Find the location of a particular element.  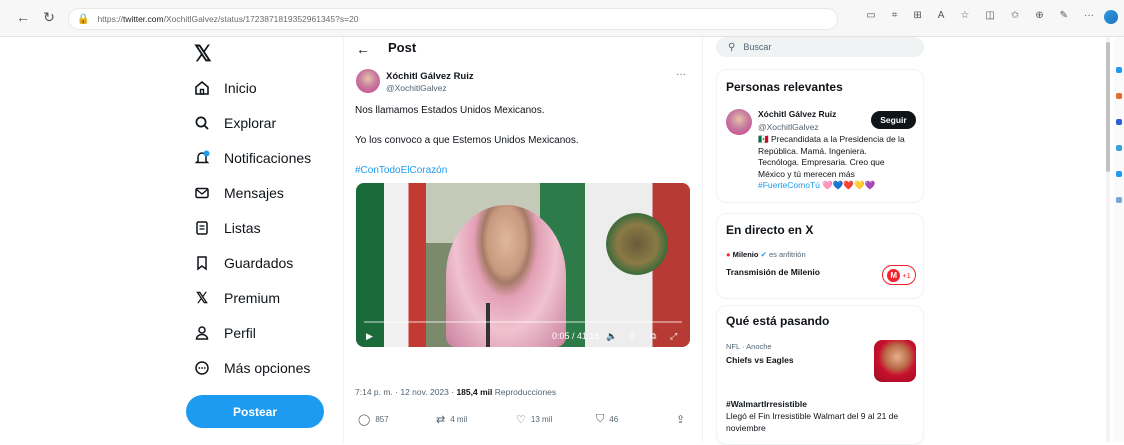

milenio-logo-icon: ● is located at coordinates (728, 254).